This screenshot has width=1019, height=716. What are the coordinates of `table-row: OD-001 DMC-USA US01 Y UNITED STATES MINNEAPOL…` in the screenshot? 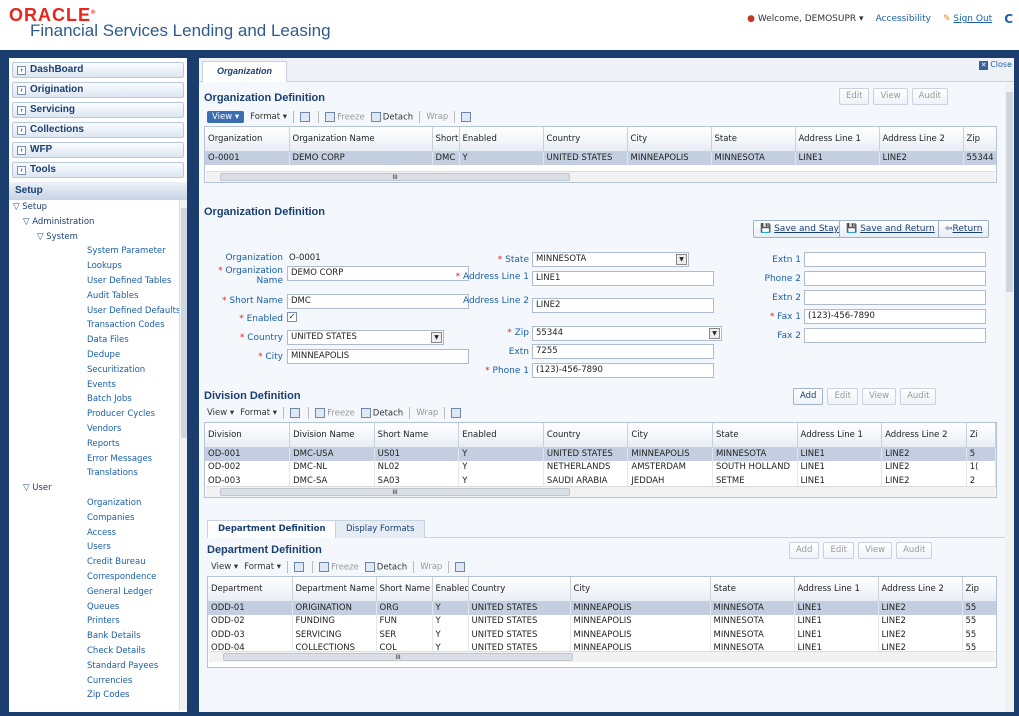 It's located at (600, 454).